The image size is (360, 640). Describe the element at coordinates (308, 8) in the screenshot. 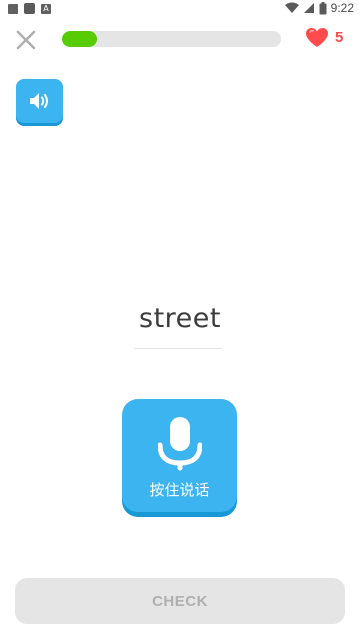

I see `signal-icon` at that location.